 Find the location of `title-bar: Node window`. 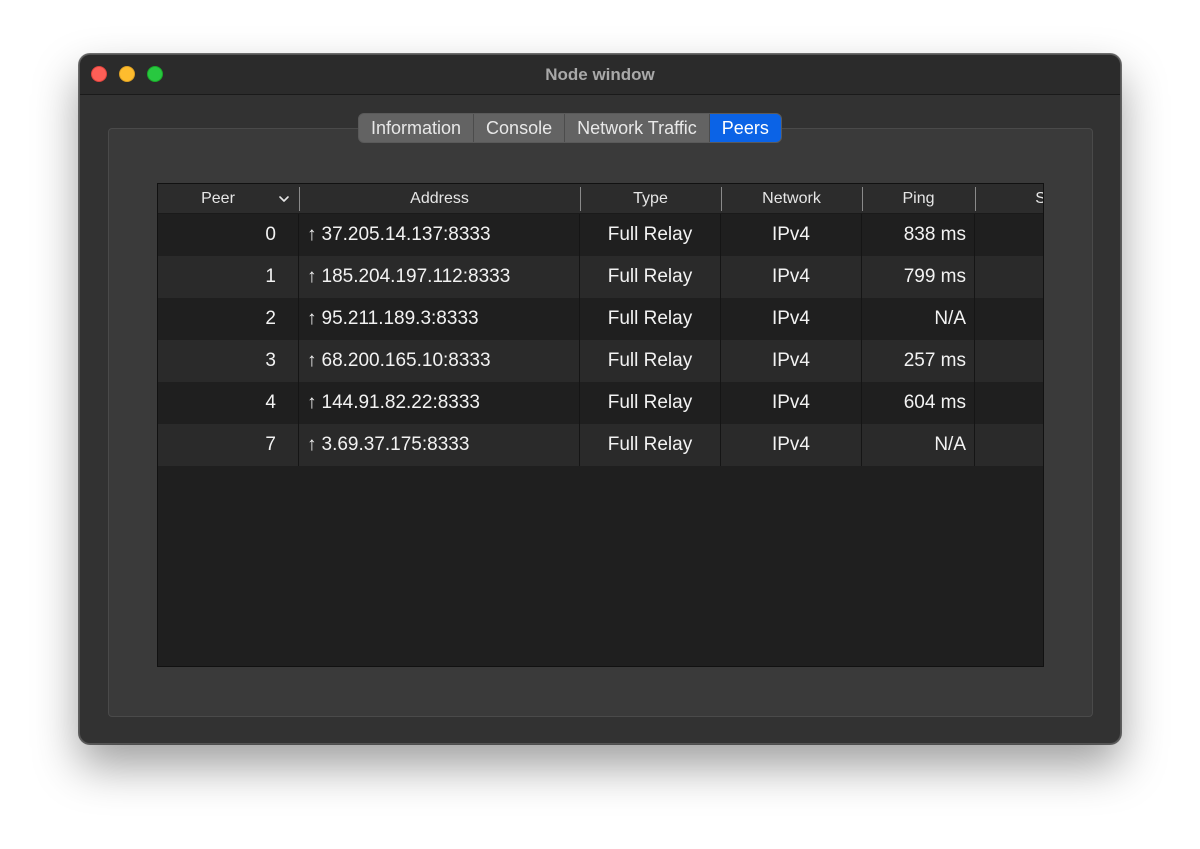

title-bar: Node window is located at coordinates (600, 75).